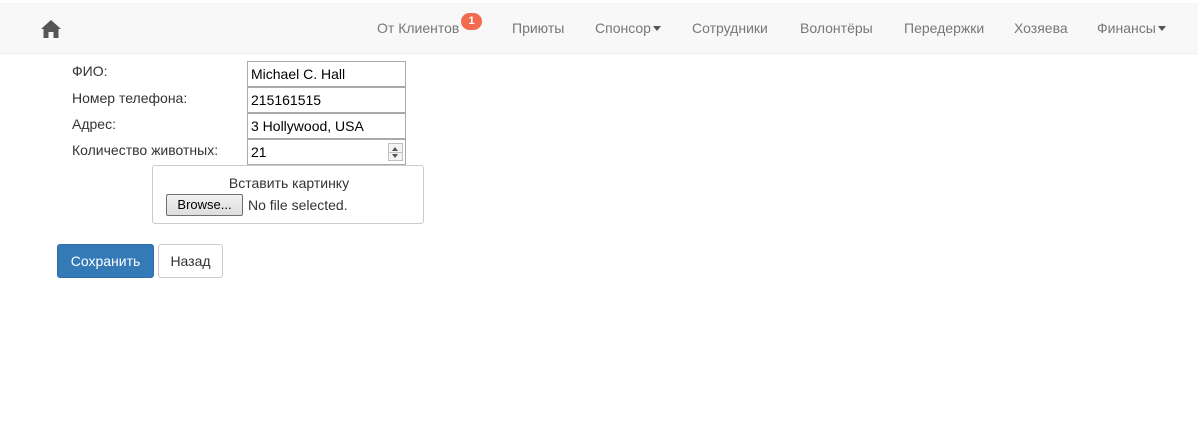 This screenshot has height=438, width=1202. I want to click on nav-foster-label: Передержки, so click(944, 28).